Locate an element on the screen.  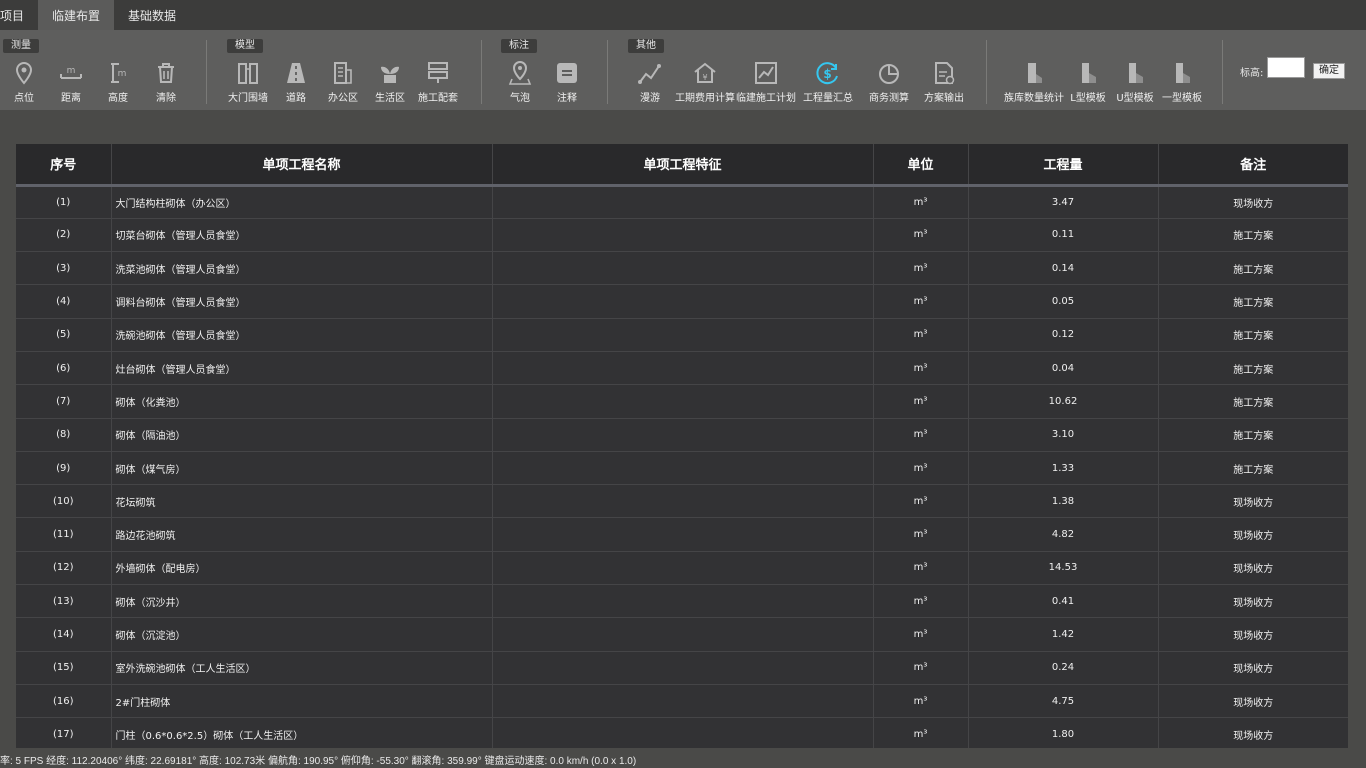
tab-base-data: 基础数据 is located at coordinates (152, 15).